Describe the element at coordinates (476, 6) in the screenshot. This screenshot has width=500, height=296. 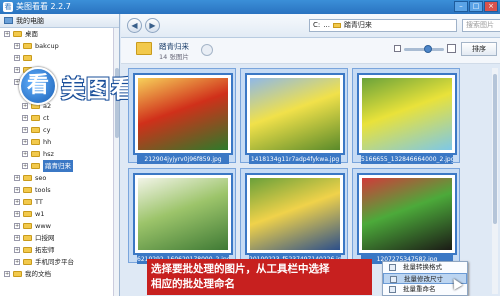
I see `maximize-button: □` at that location.